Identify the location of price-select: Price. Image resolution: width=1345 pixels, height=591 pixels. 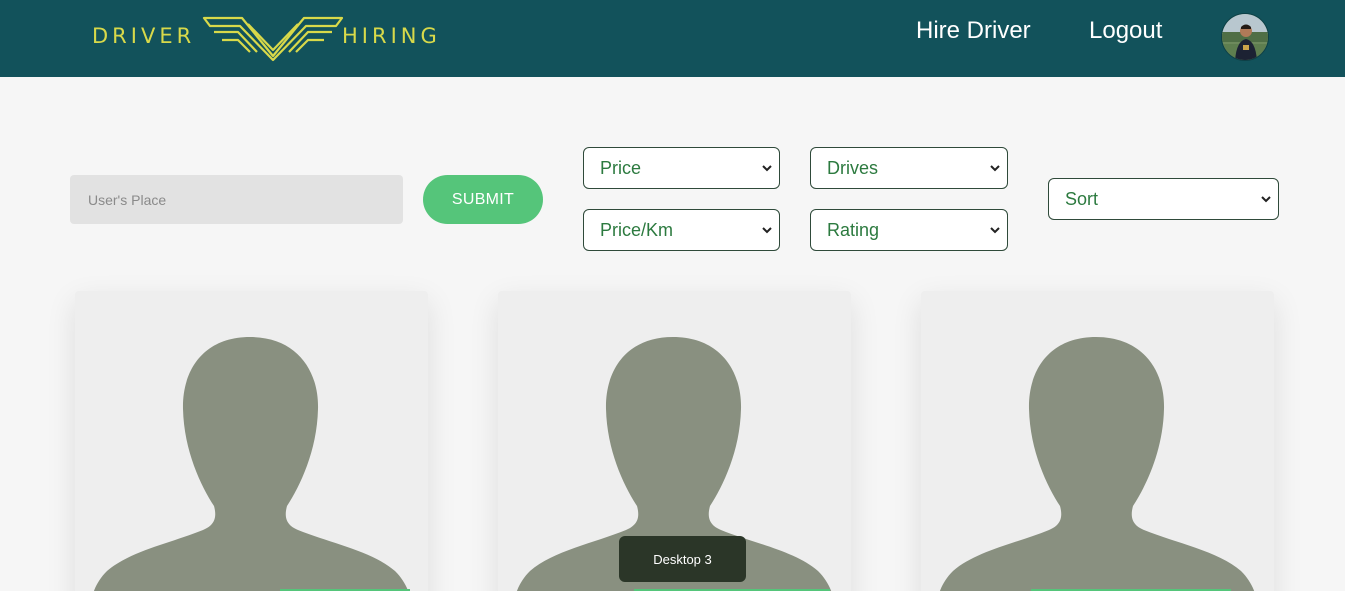
(681, 168).